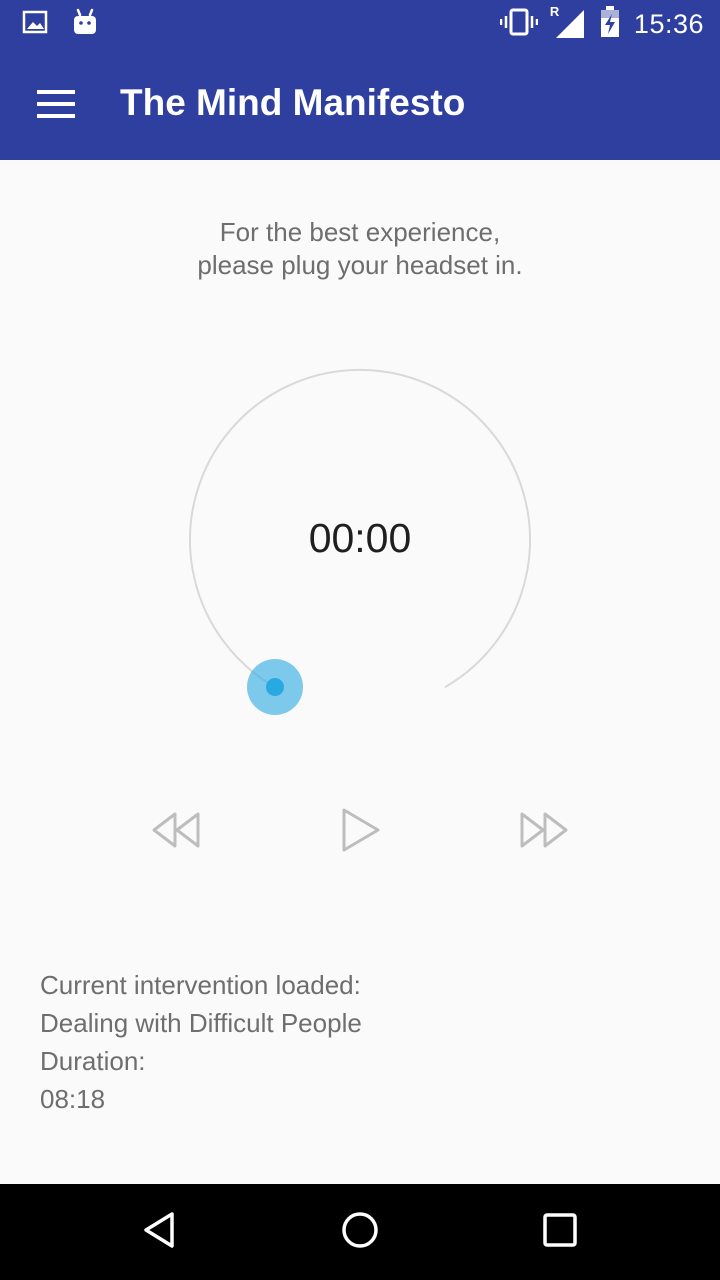  I want to click on app-bar: The Mind Manifesto, so click(360, 104).